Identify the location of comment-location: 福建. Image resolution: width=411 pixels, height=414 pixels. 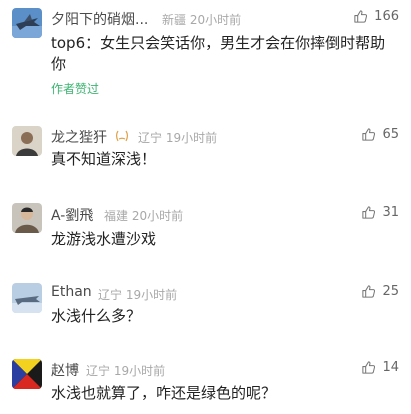
(116, 216).